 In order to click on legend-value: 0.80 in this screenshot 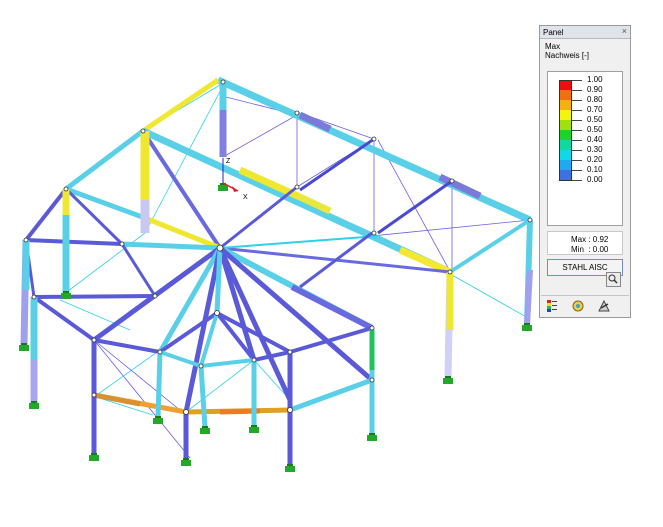, I will do `click(595, 99)`.